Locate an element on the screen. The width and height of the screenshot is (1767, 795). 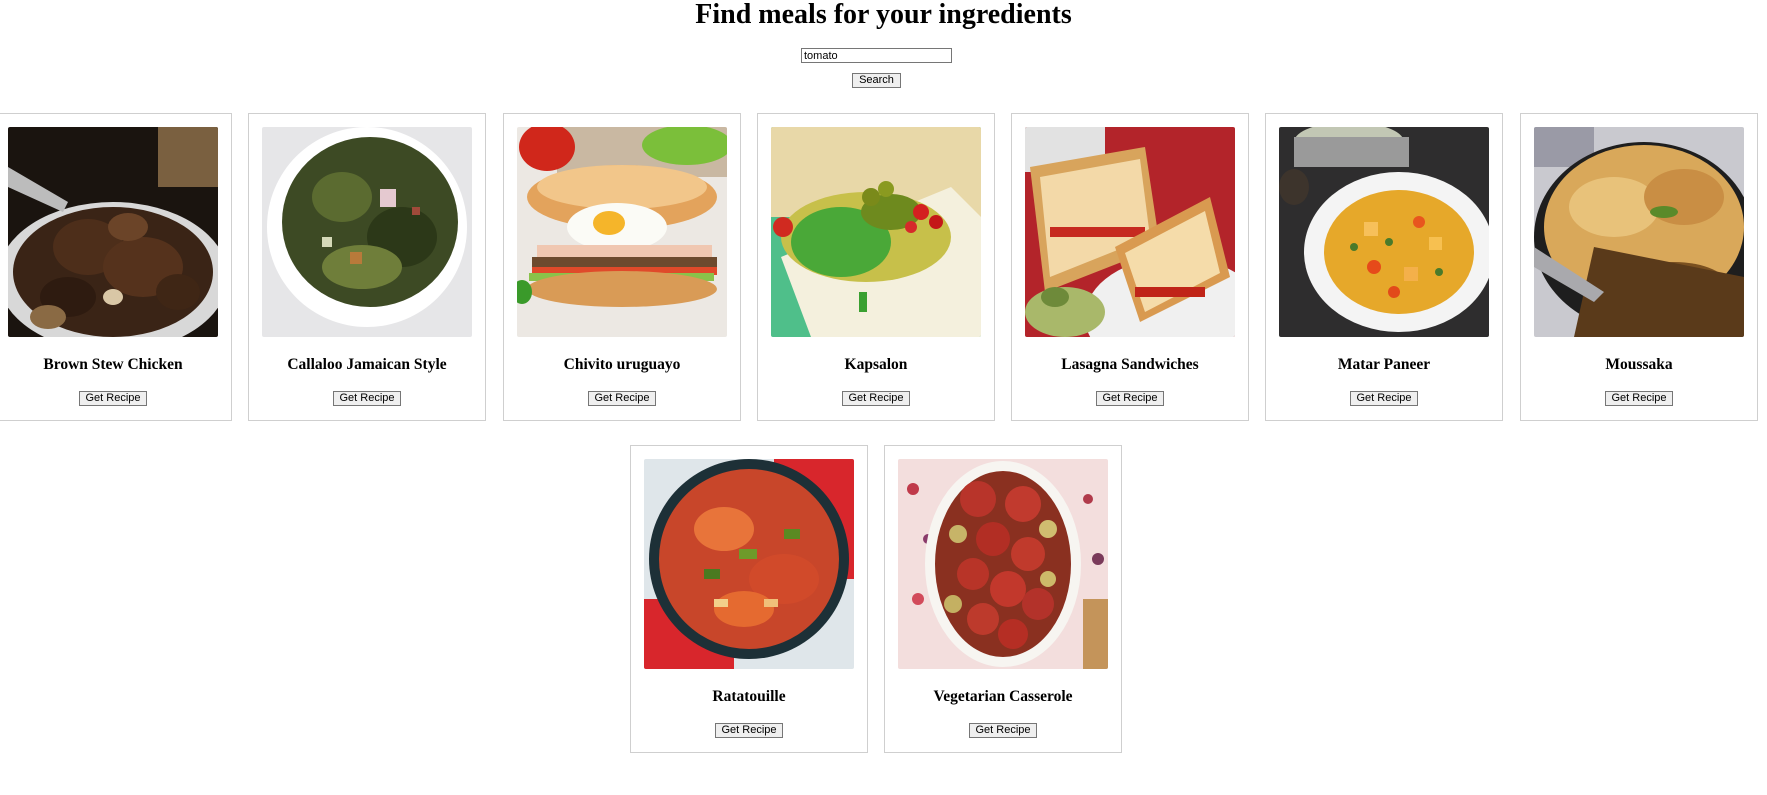
meal-name: Callaloo Jamaican Style is located at coordinates (367, 364).